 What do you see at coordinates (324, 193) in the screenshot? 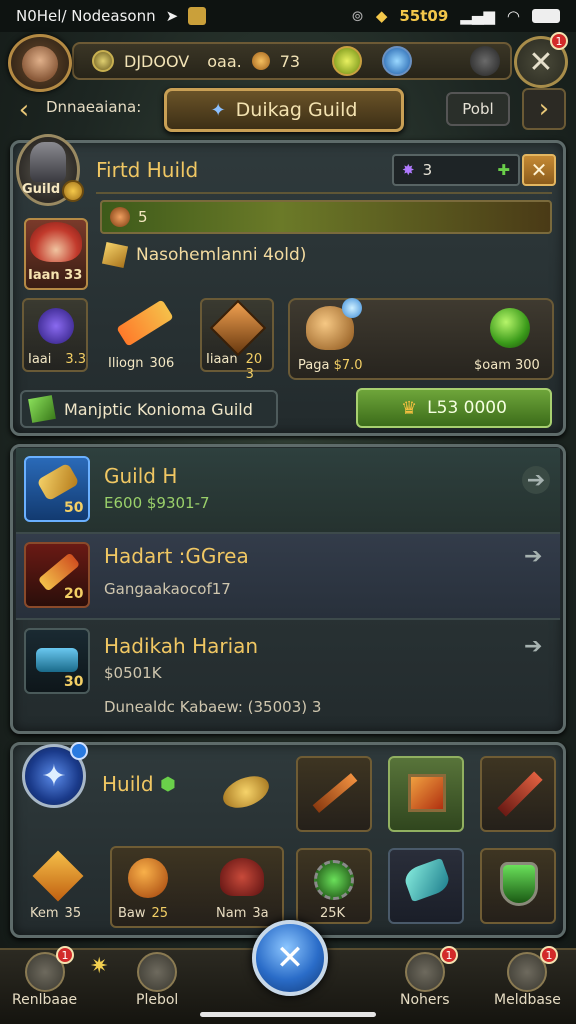
I see `divider` at bounding box center [324, 193].